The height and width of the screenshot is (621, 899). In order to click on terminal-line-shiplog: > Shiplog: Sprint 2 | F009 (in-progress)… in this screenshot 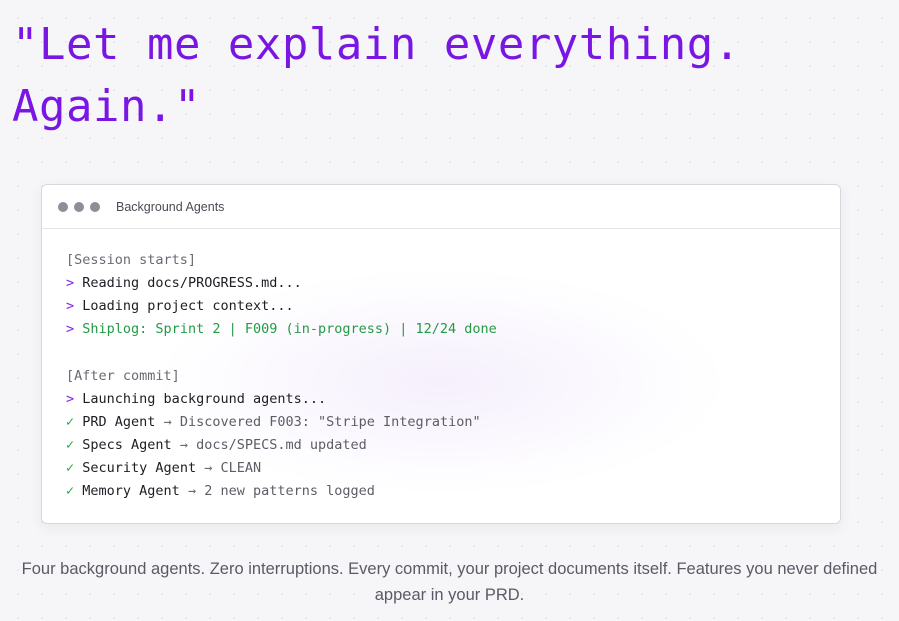, I will do `click(453, 329)`.